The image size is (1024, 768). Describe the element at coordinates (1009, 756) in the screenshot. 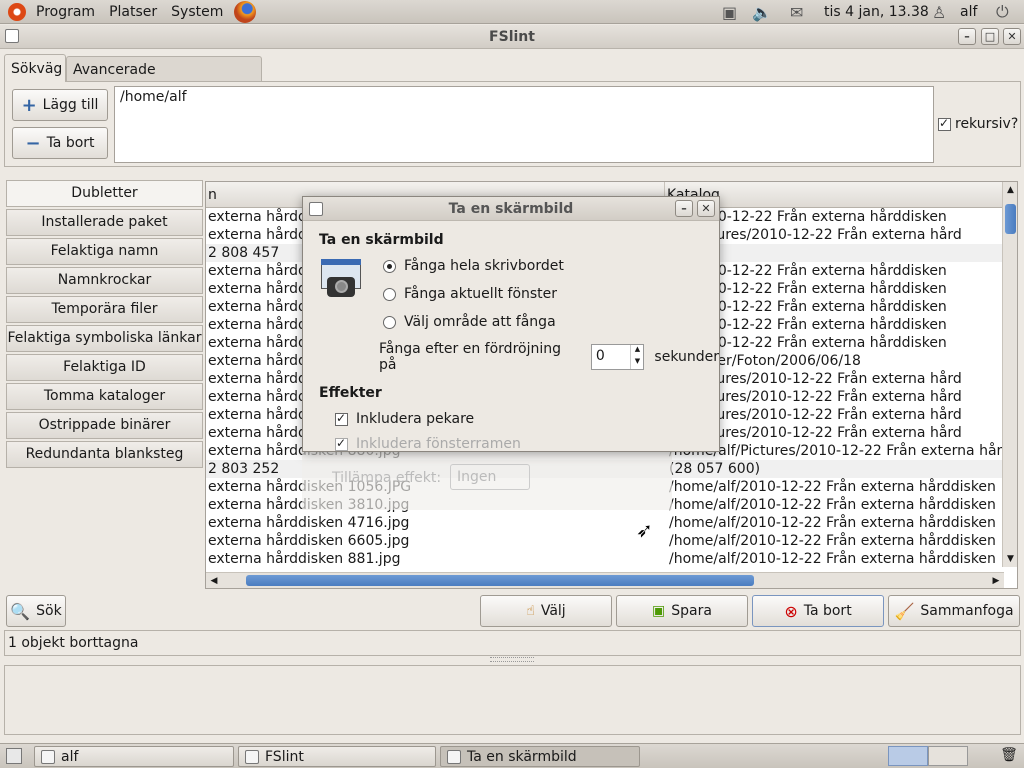

I see `trash-icon: 🗑` at that location.